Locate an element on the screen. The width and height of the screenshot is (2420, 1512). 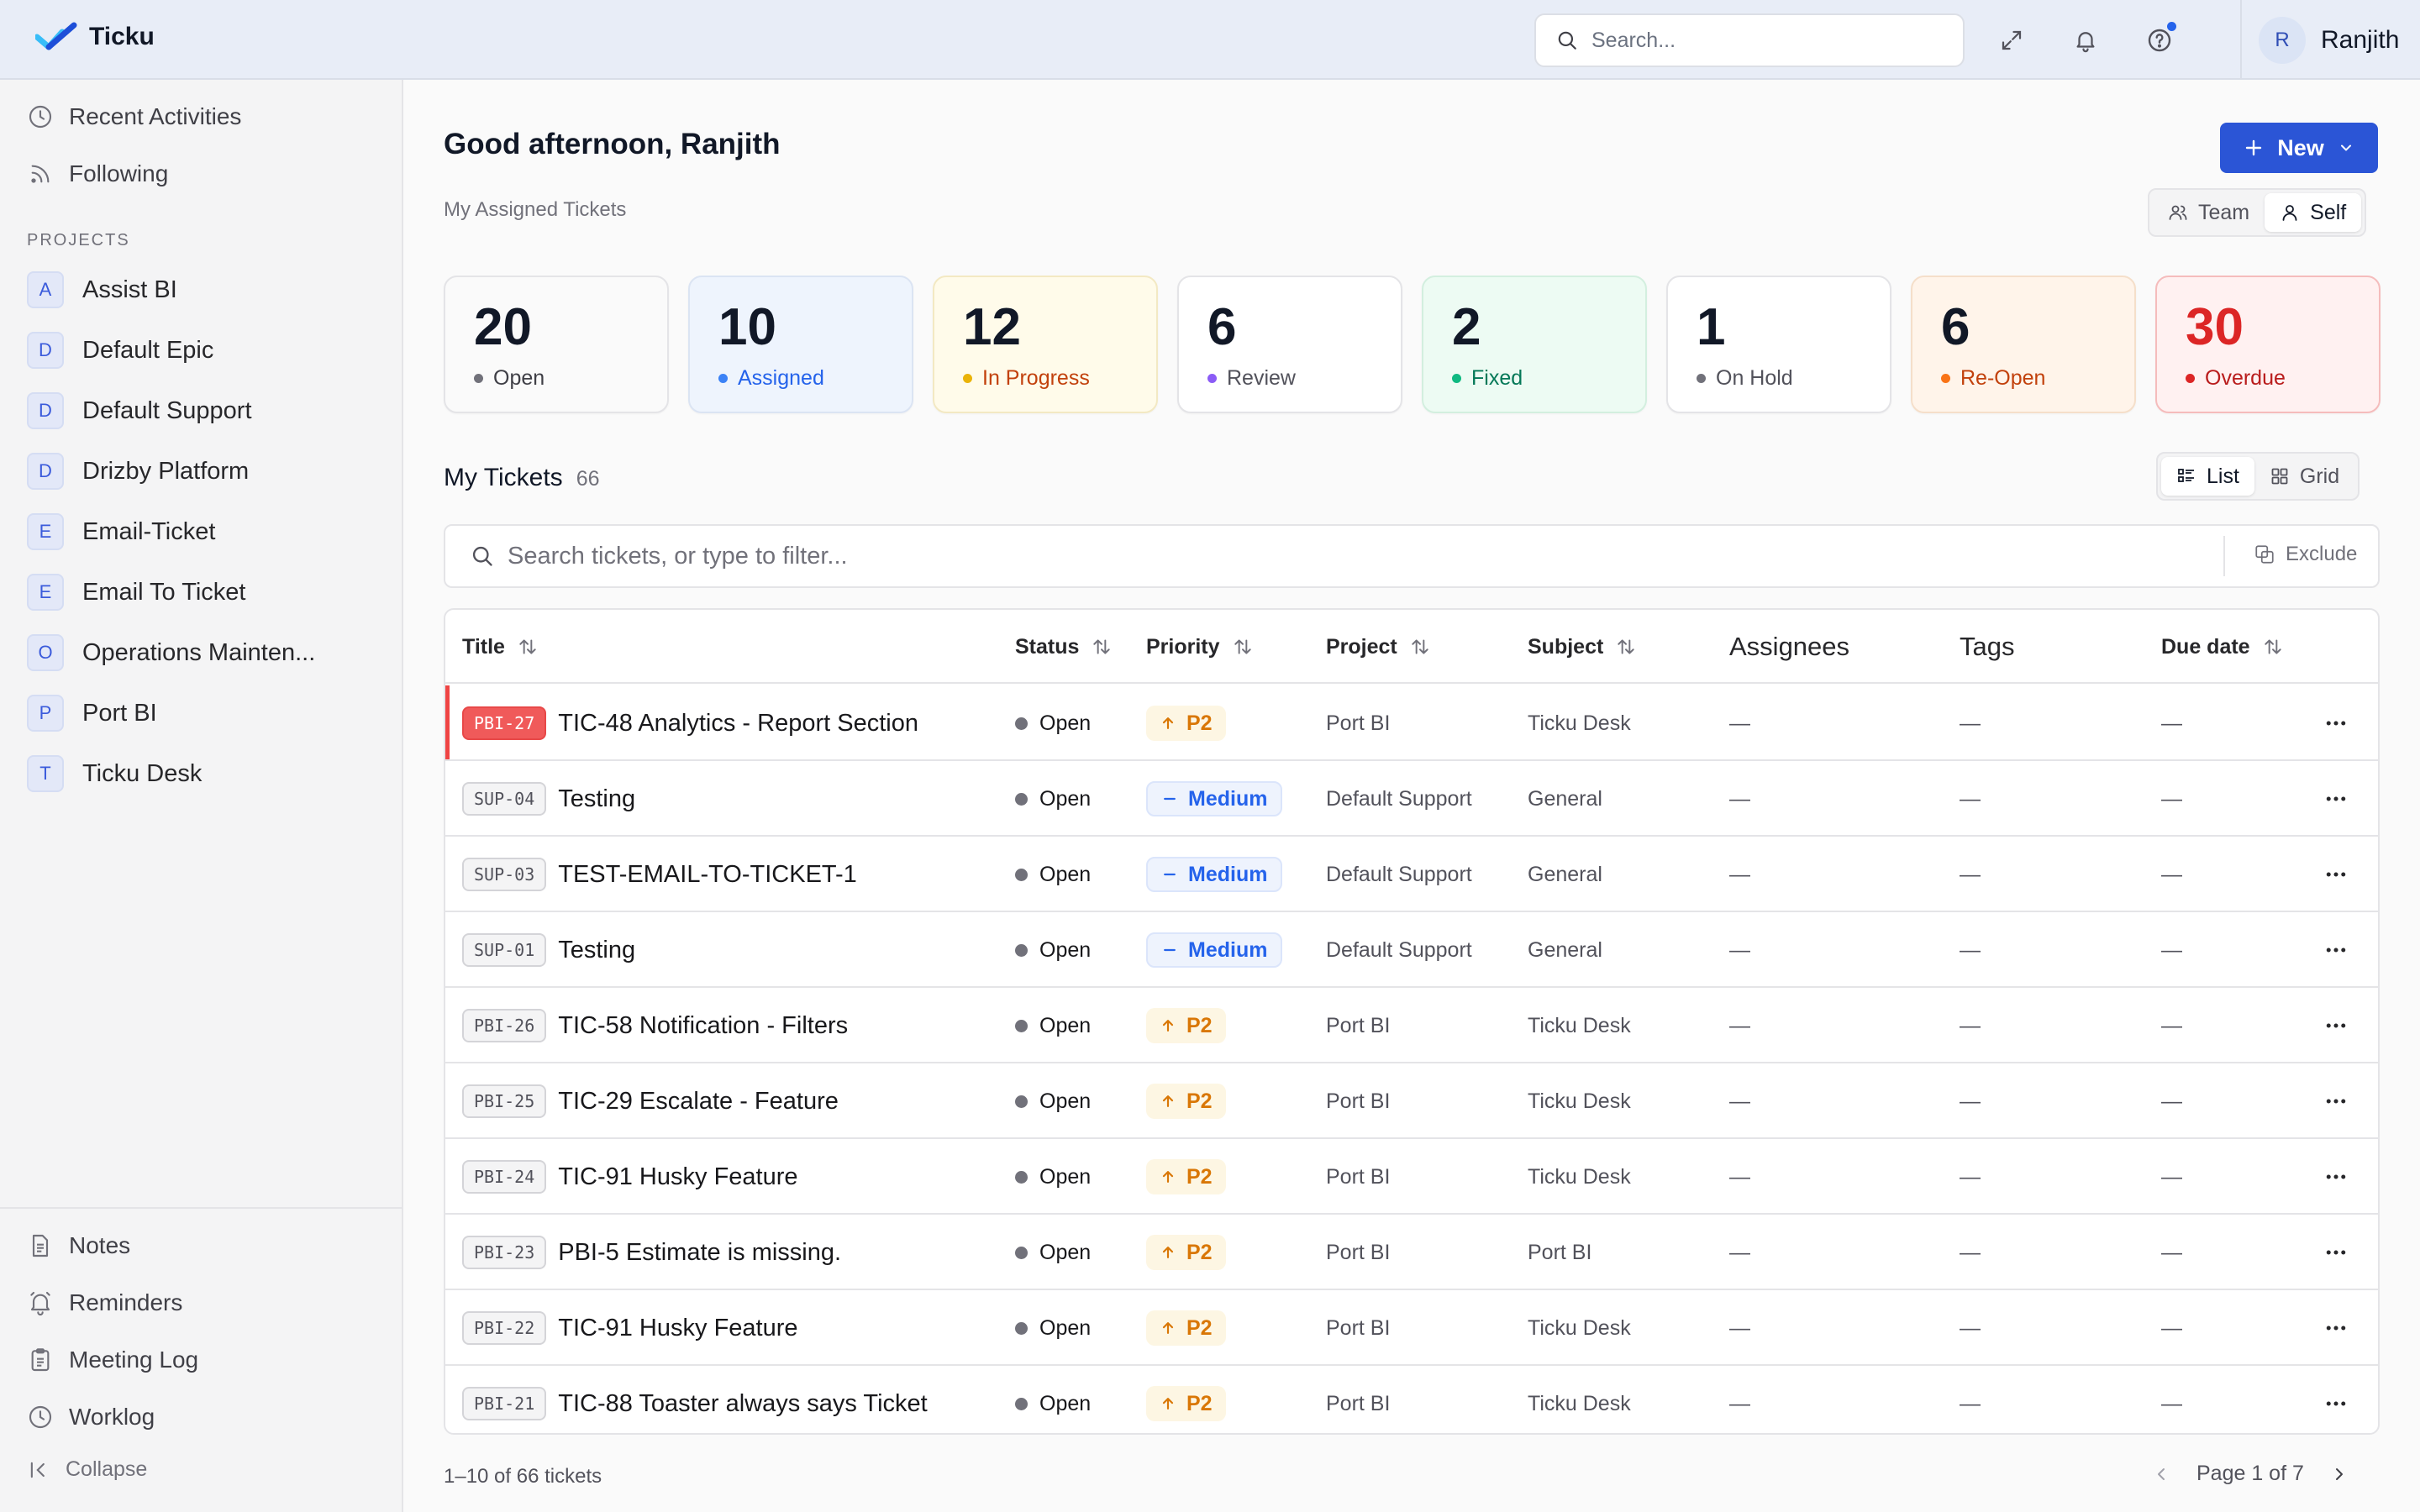
column-header-due-date: Due date is located at coordinates (2222, 647).